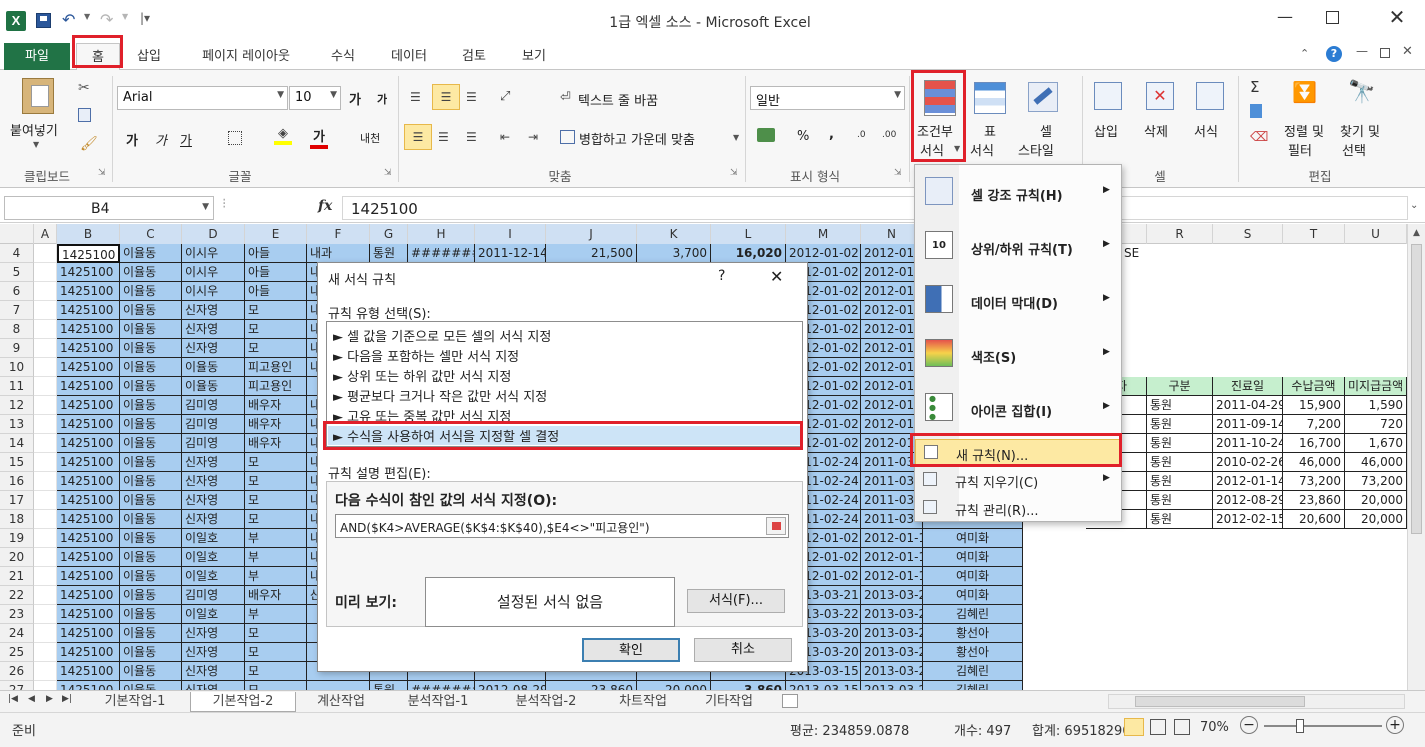  I want to click on right-table-cell: 2010-02-26, so click(1248, 462).